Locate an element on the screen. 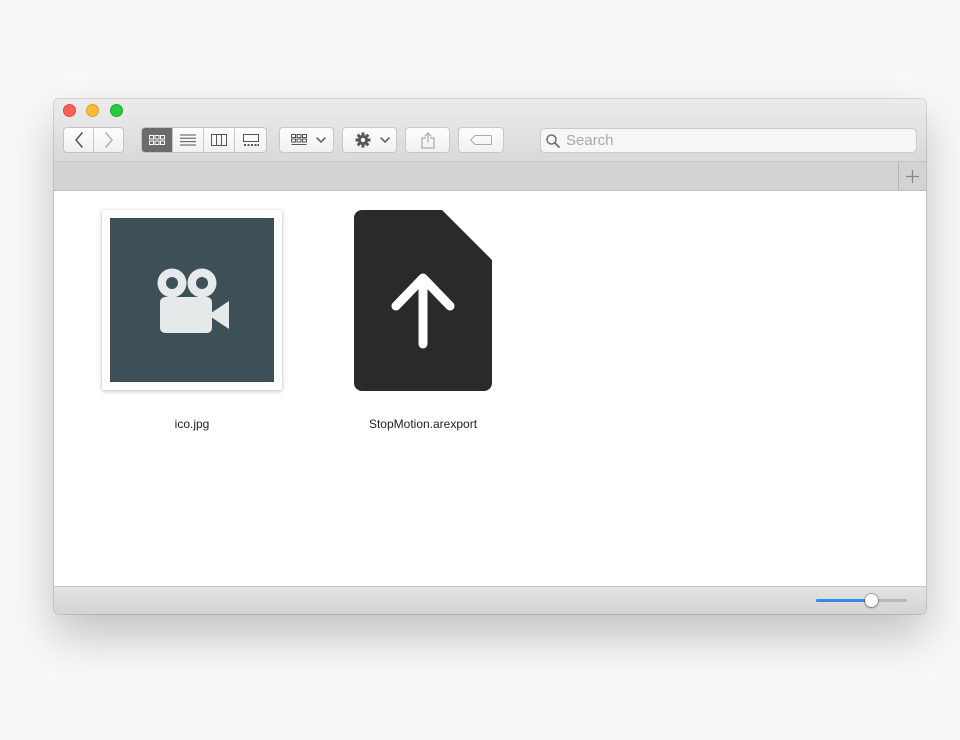 Image resolution: width=960 pixels, height=740 pixels. new-tab-button is located at coordinates (912, 176).